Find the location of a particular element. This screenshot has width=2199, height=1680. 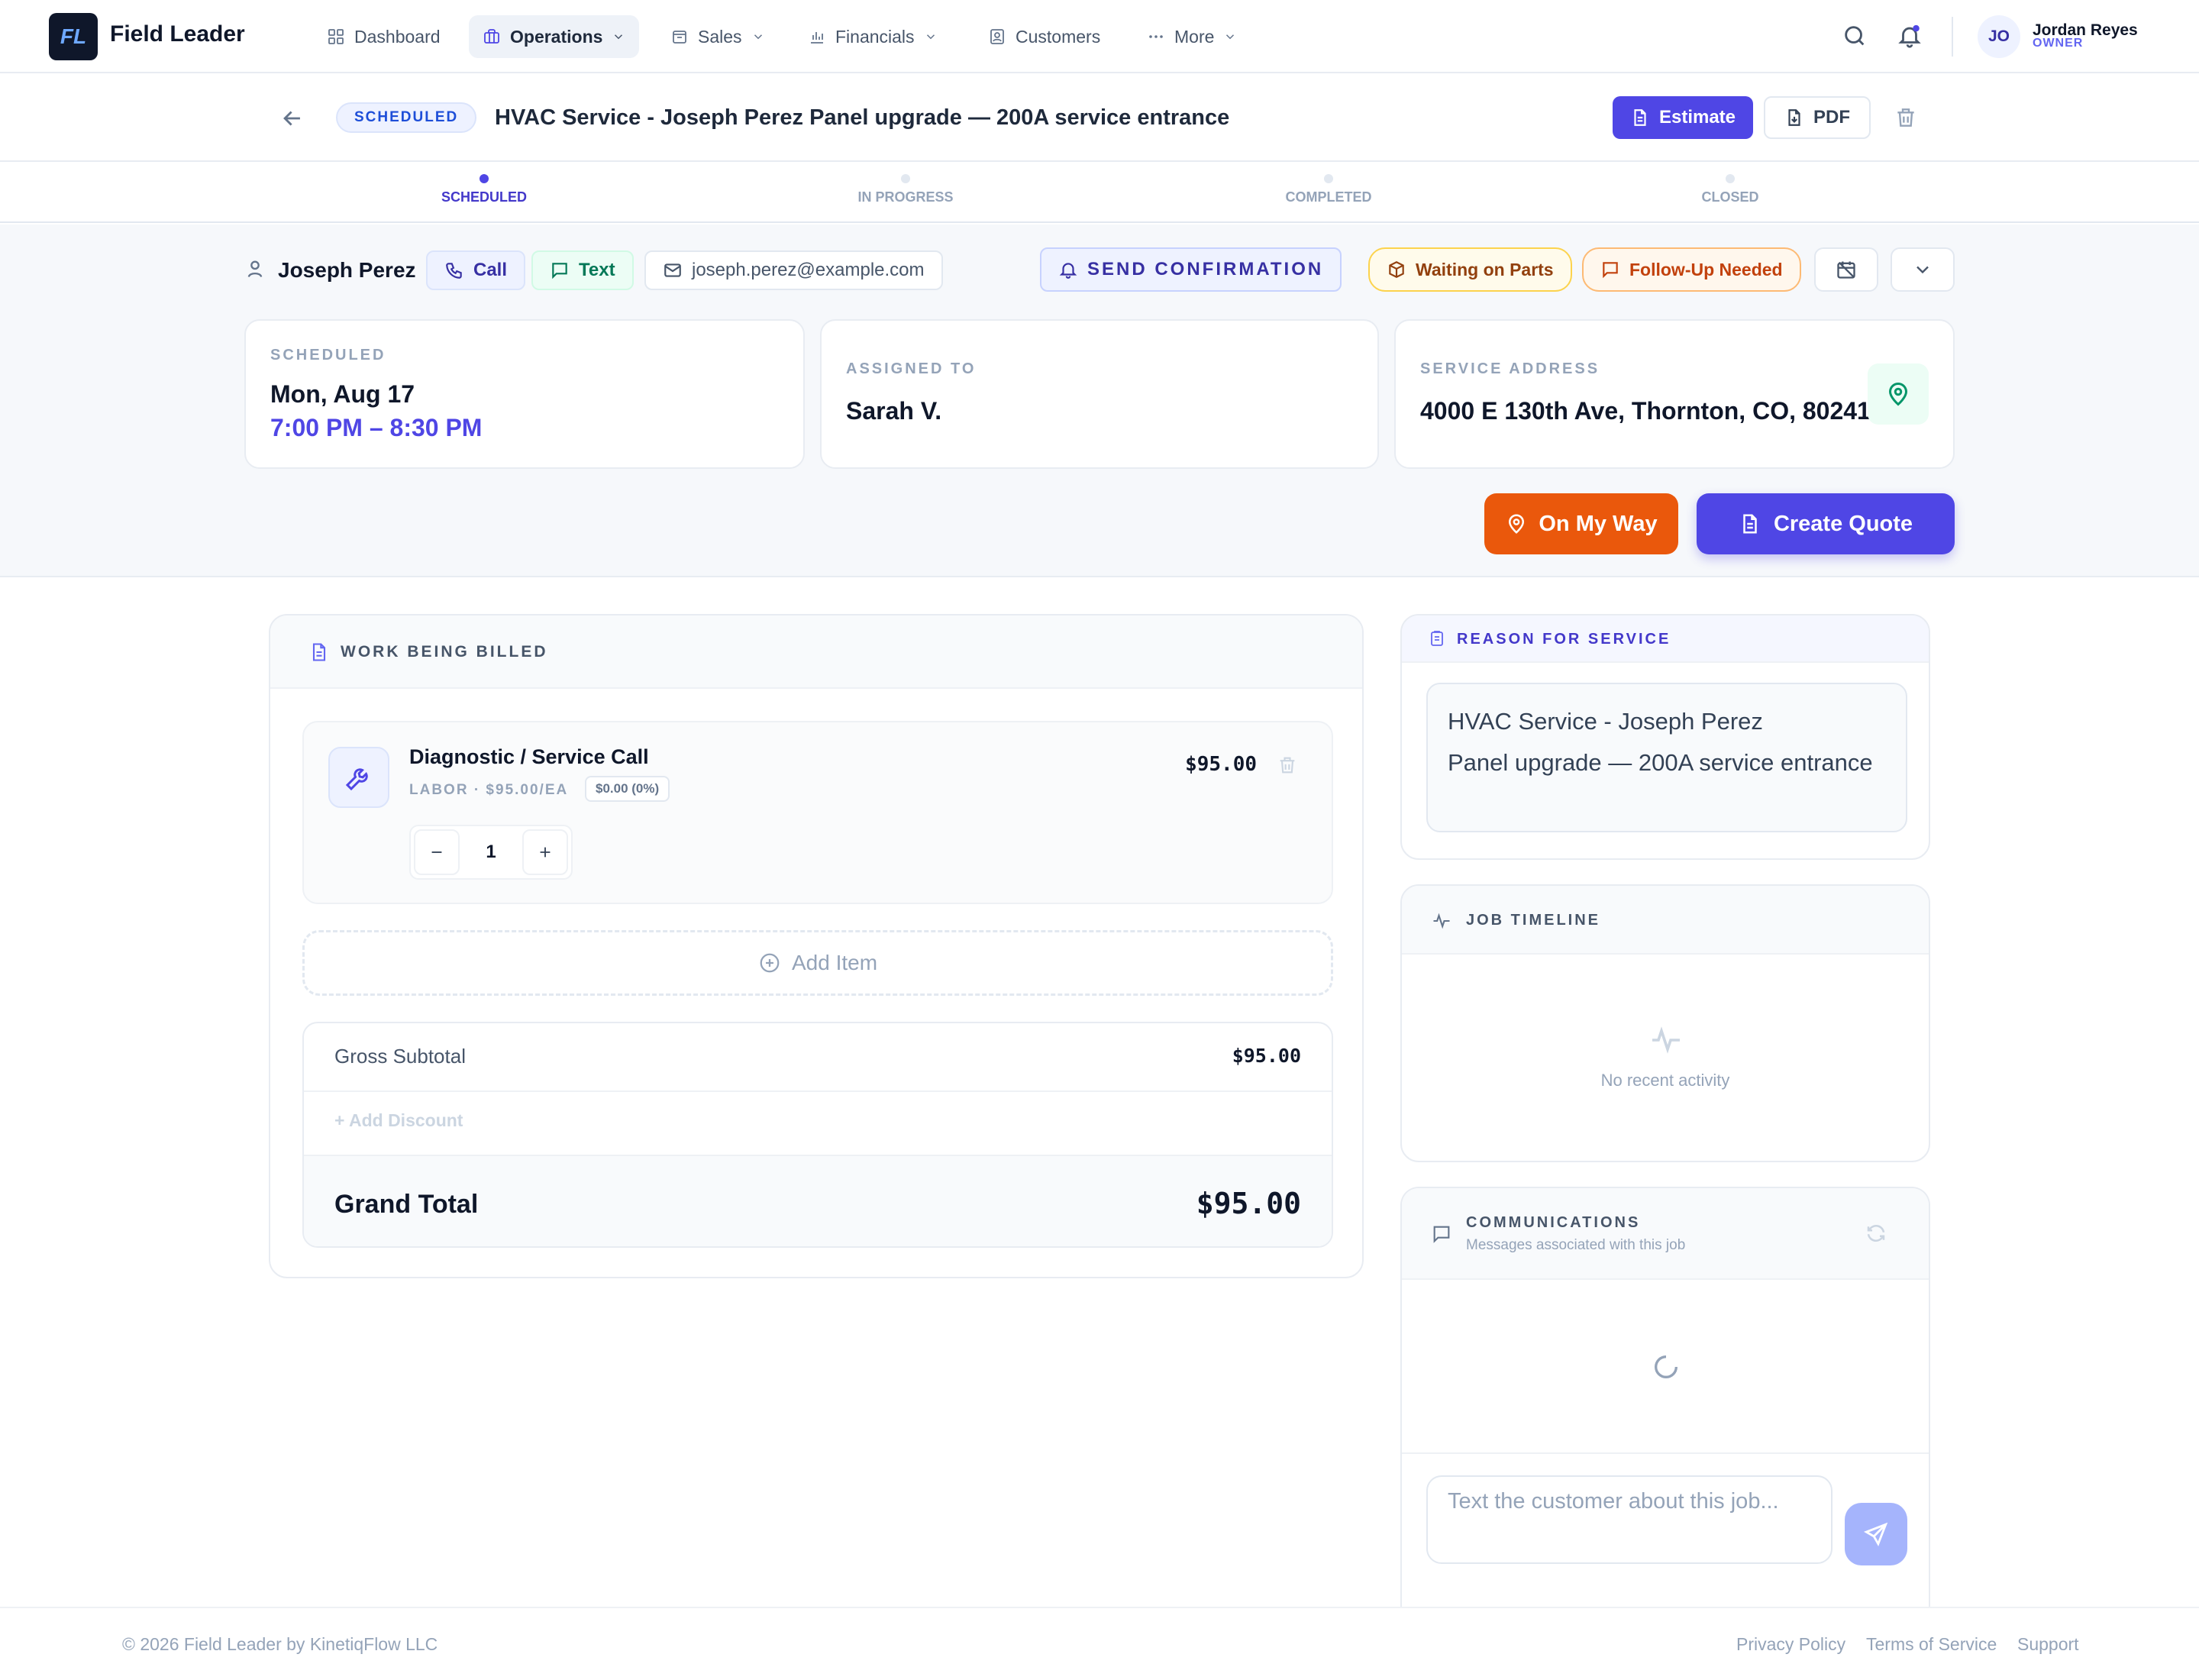

waiting-on-parts-tag: Waiting on Parts is located at coordinates (1470, 269).